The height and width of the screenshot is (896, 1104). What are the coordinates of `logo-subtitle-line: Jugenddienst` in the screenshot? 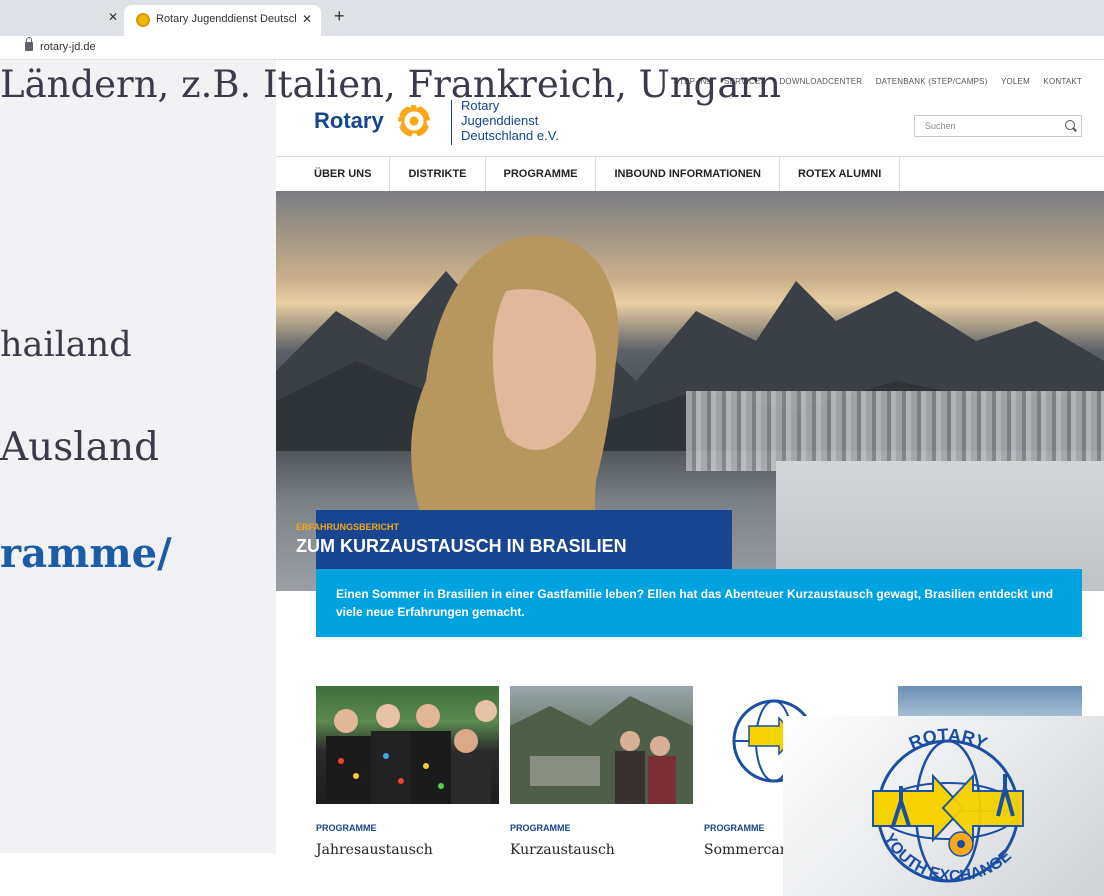 It's located at (500, 120).